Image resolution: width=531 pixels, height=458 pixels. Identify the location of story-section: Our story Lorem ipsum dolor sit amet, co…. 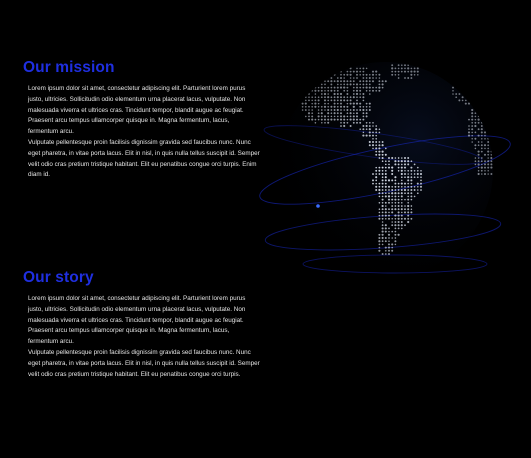
(141, 324).